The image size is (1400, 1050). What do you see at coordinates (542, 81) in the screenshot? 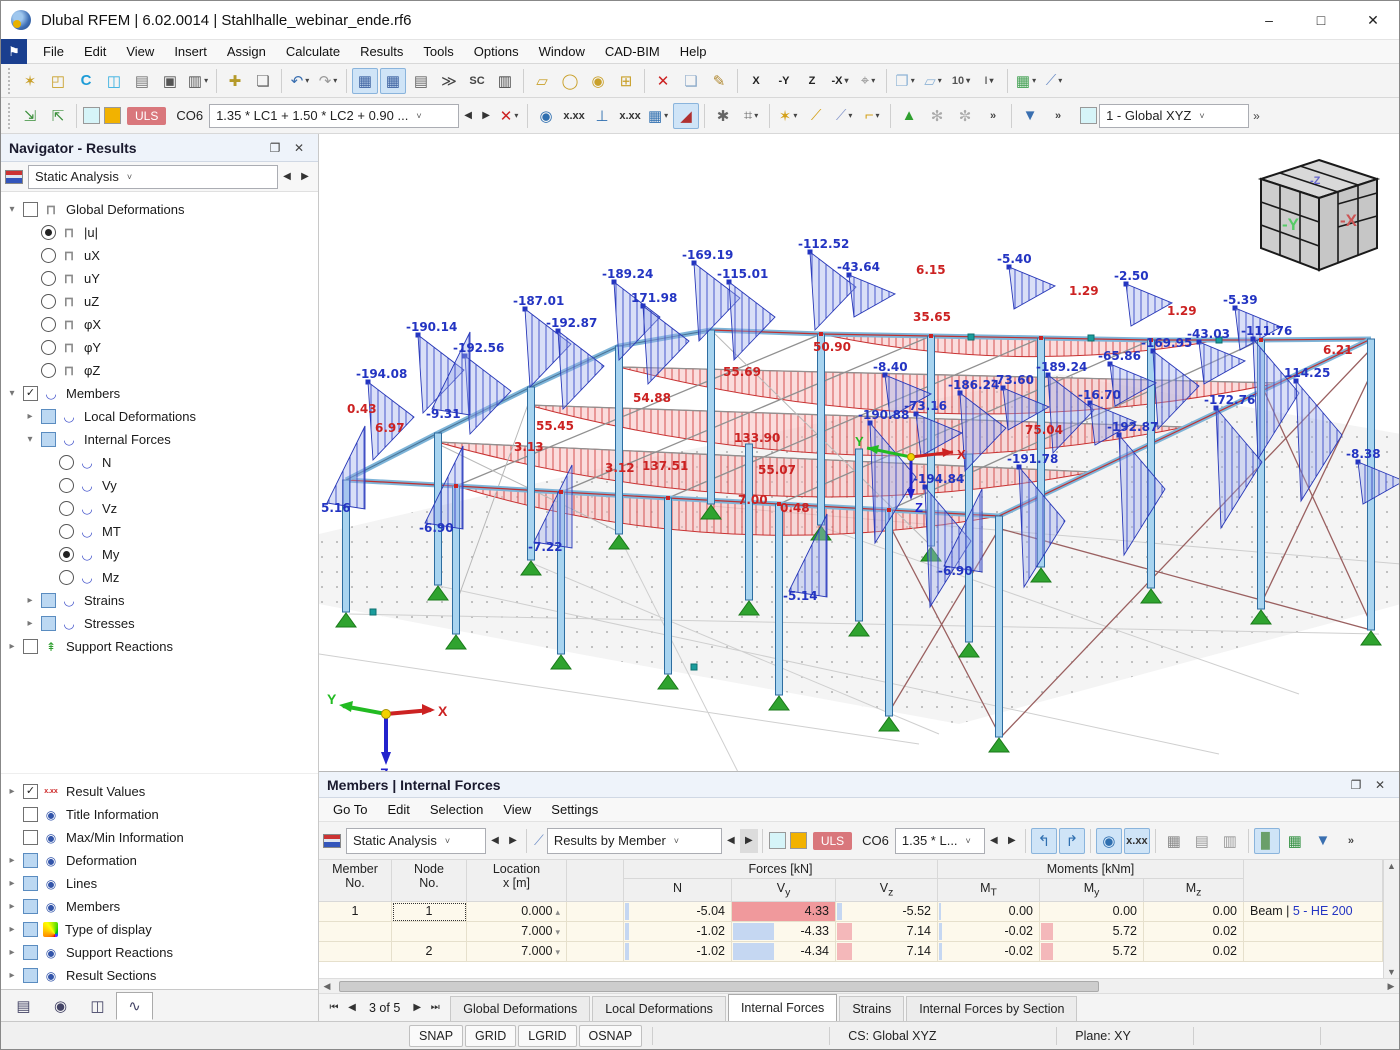
I see `select-polygon-icon: ▱` at bounding box center [542, 81].